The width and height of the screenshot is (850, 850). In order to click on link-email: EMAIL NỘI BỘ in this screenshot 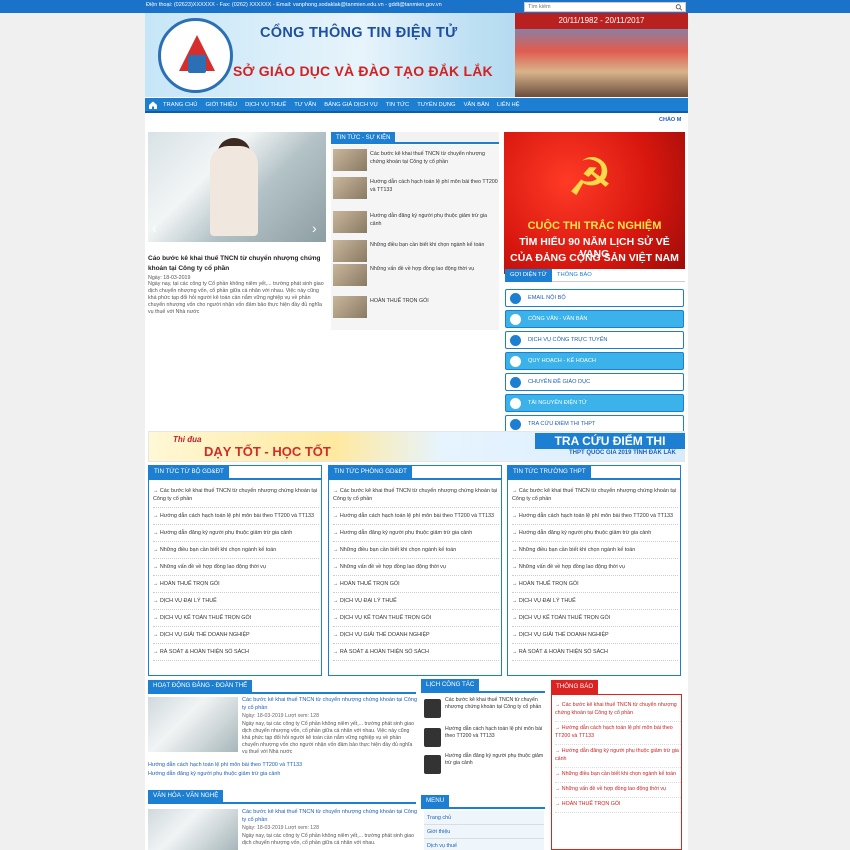, I will do `click(594, 298)`.